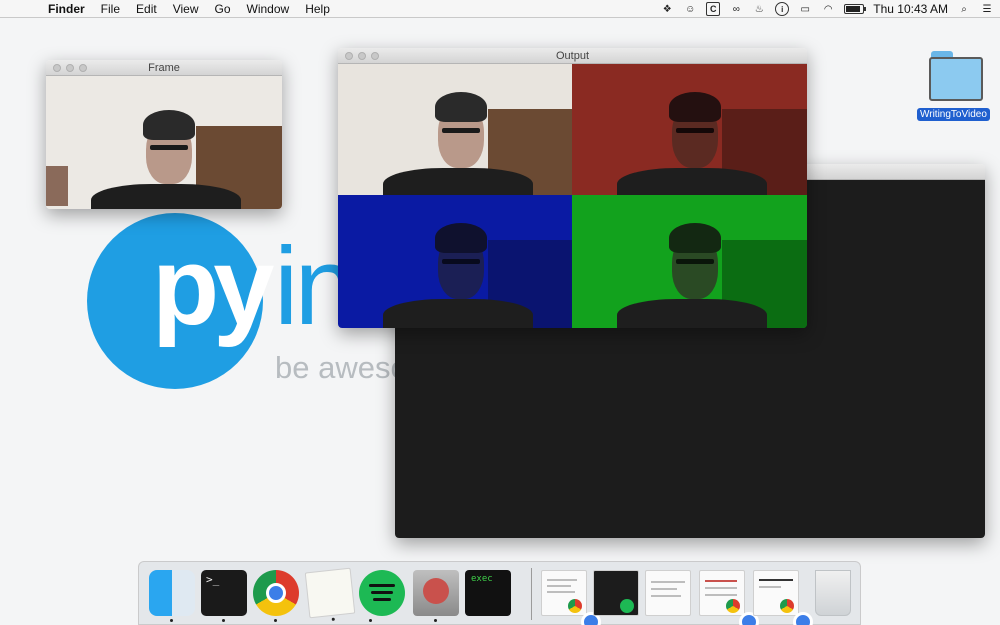 This screenshot has width=1000, height=625. Describe the element at coordinates (964, 9) in the screenshot. I see `spotlight-icon: ⌕` at that location.